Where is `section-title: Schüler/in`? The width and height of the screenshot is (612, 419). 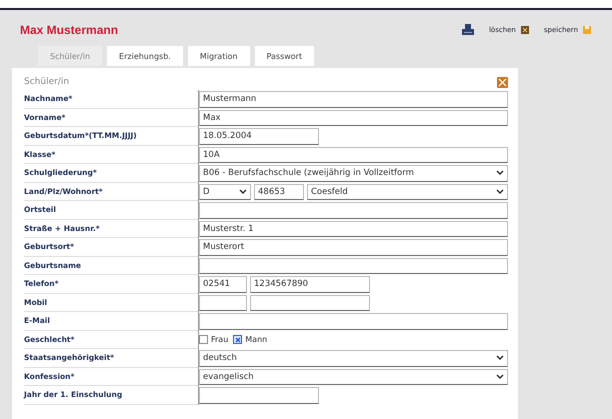
section-title: Schüler/in is located at coordinates (47, 82).